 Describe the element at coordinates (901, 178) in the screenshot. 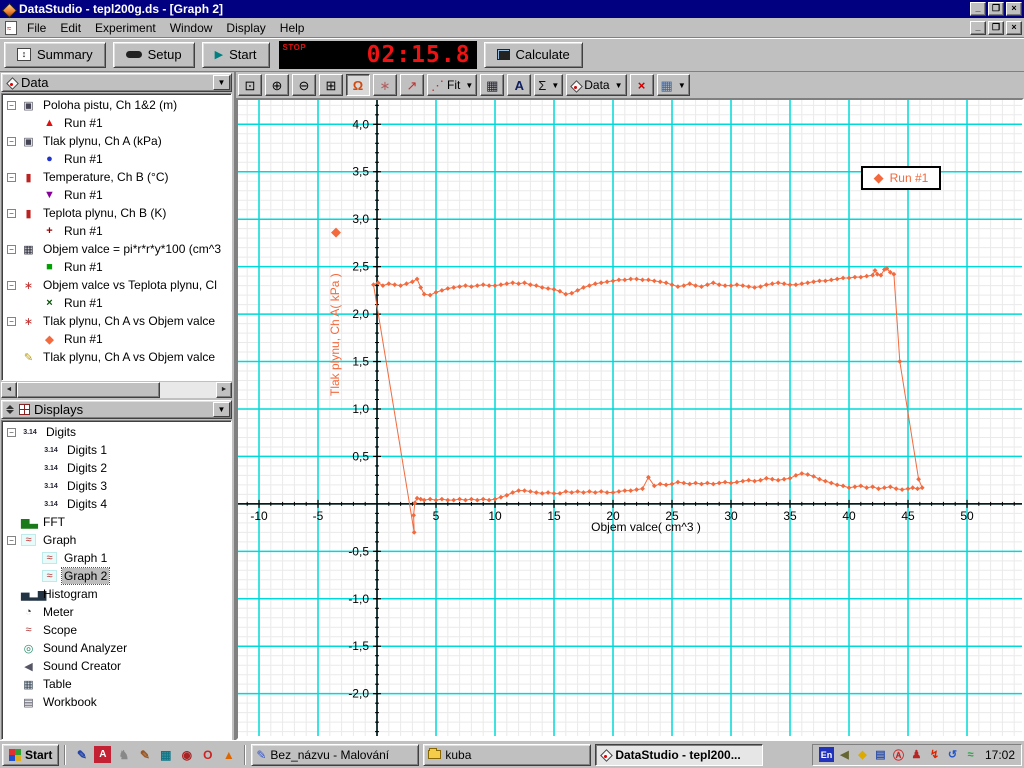

I see `legend: ◆ Run #1` at that location.